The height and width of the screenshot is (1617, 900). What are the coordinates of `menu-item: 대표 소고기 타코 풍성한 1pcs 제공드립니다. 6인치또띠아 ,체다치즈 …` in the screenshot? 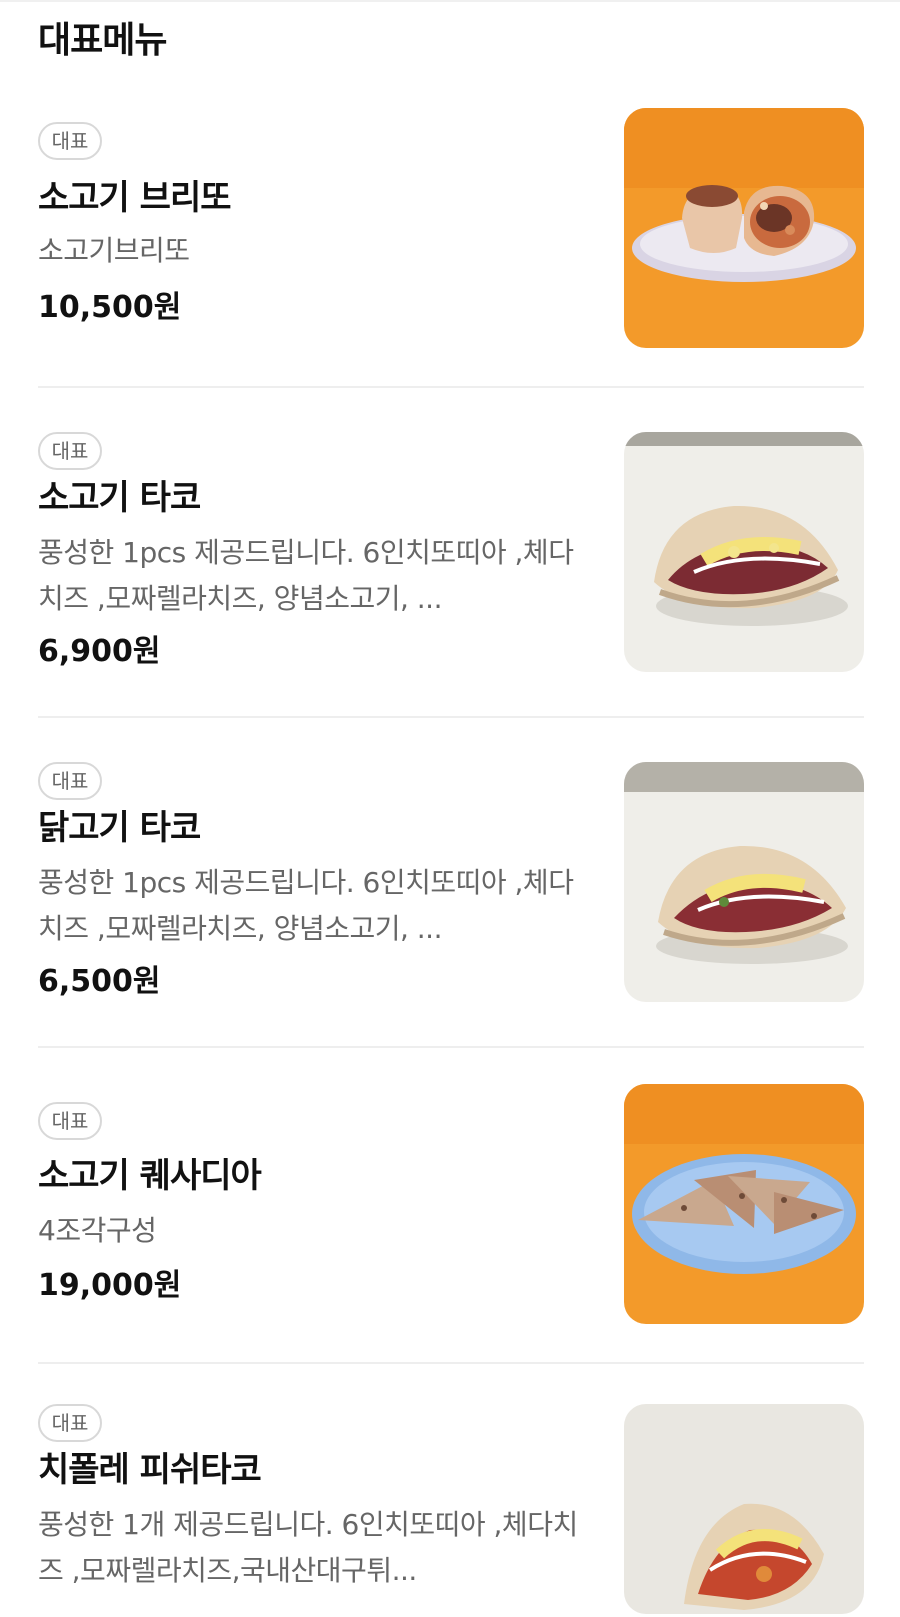 It's located at (451, 552).